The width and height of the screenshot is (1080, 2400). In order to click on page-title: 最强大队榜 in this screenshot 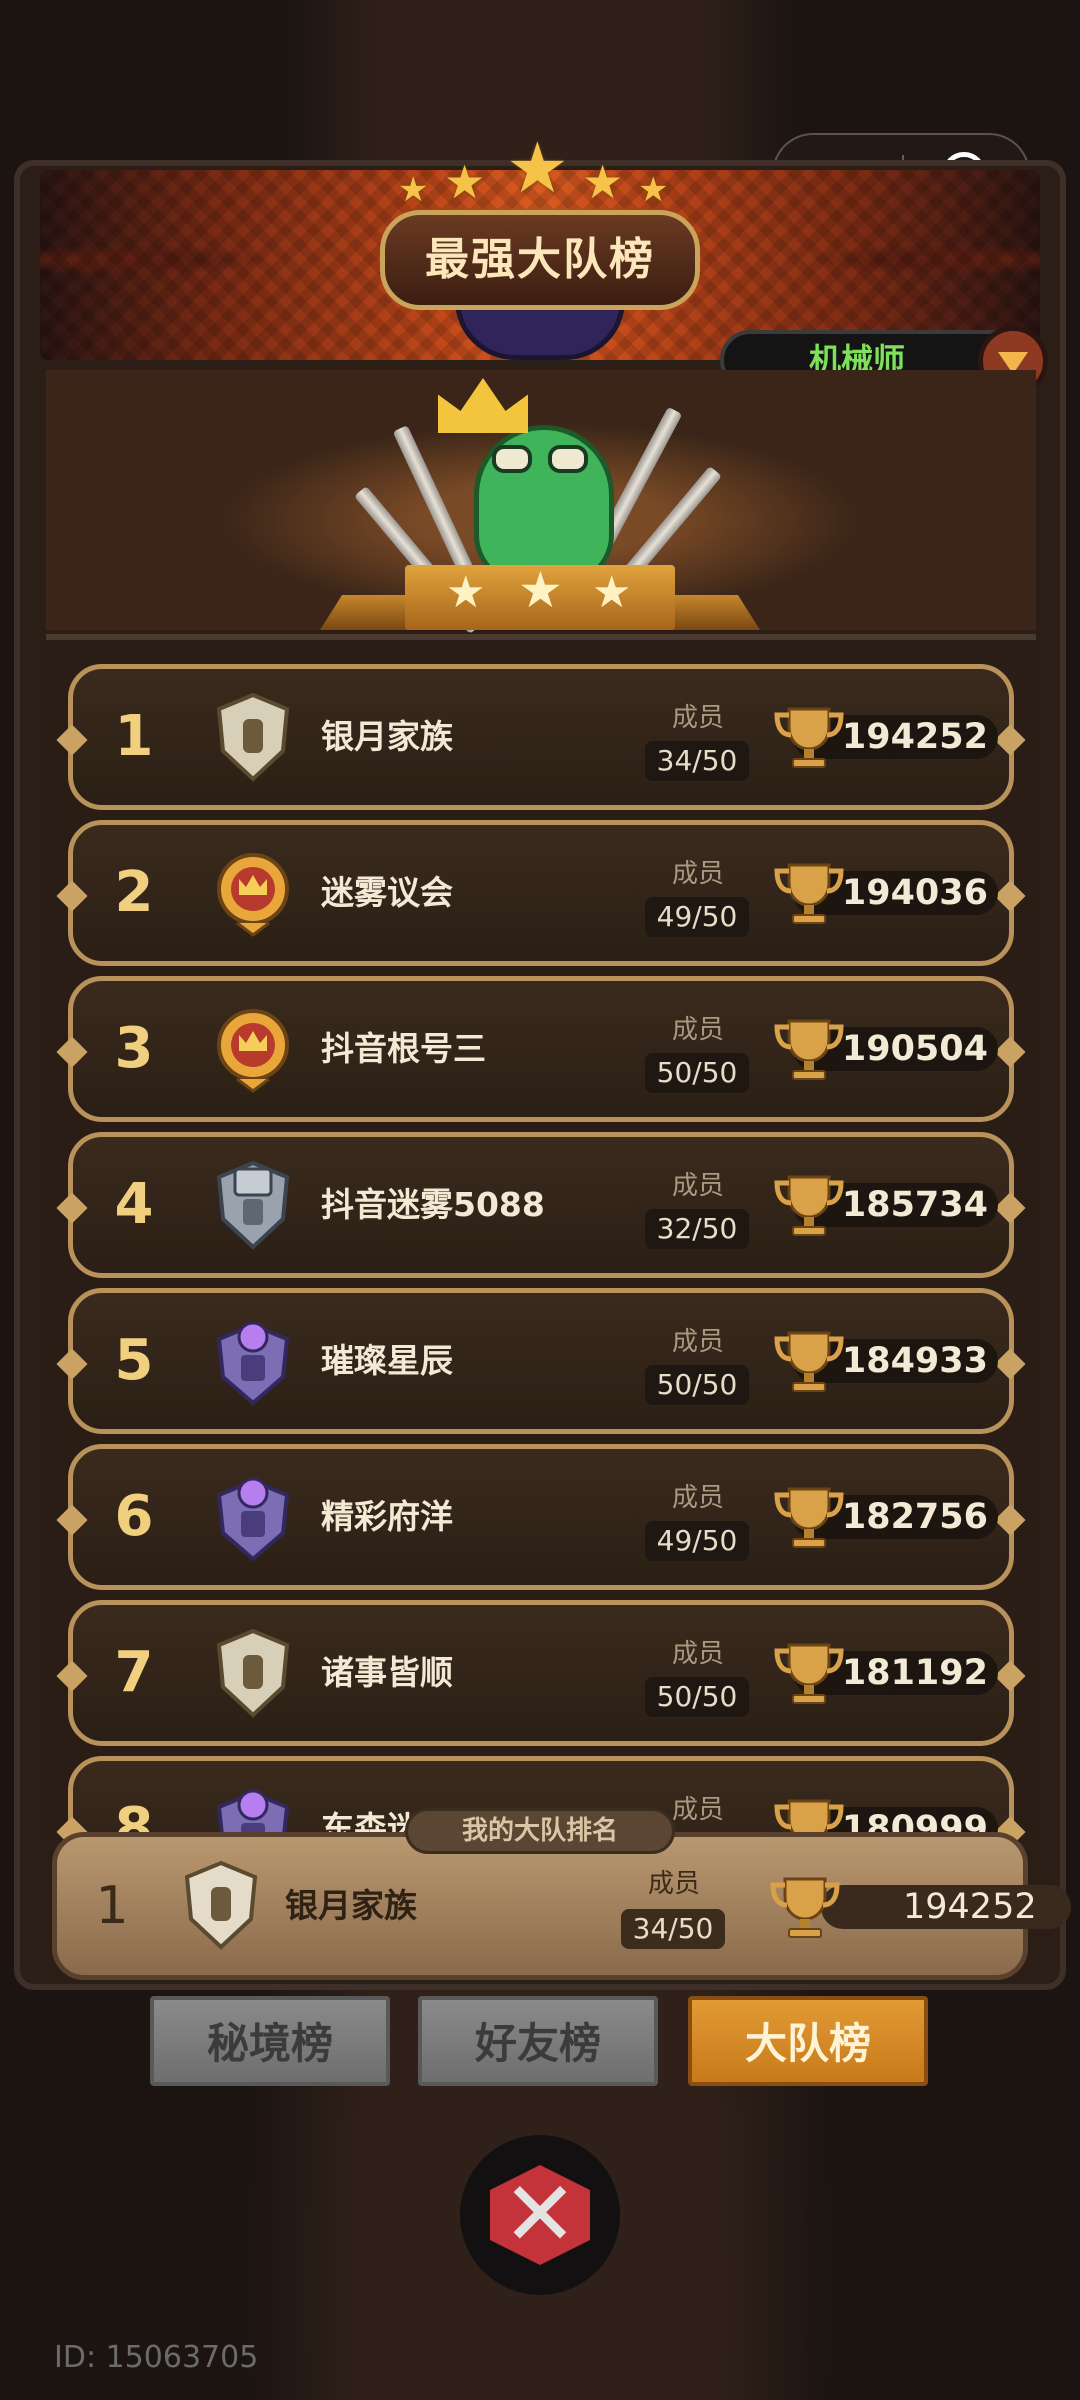, I will do `click(540, 259)`.